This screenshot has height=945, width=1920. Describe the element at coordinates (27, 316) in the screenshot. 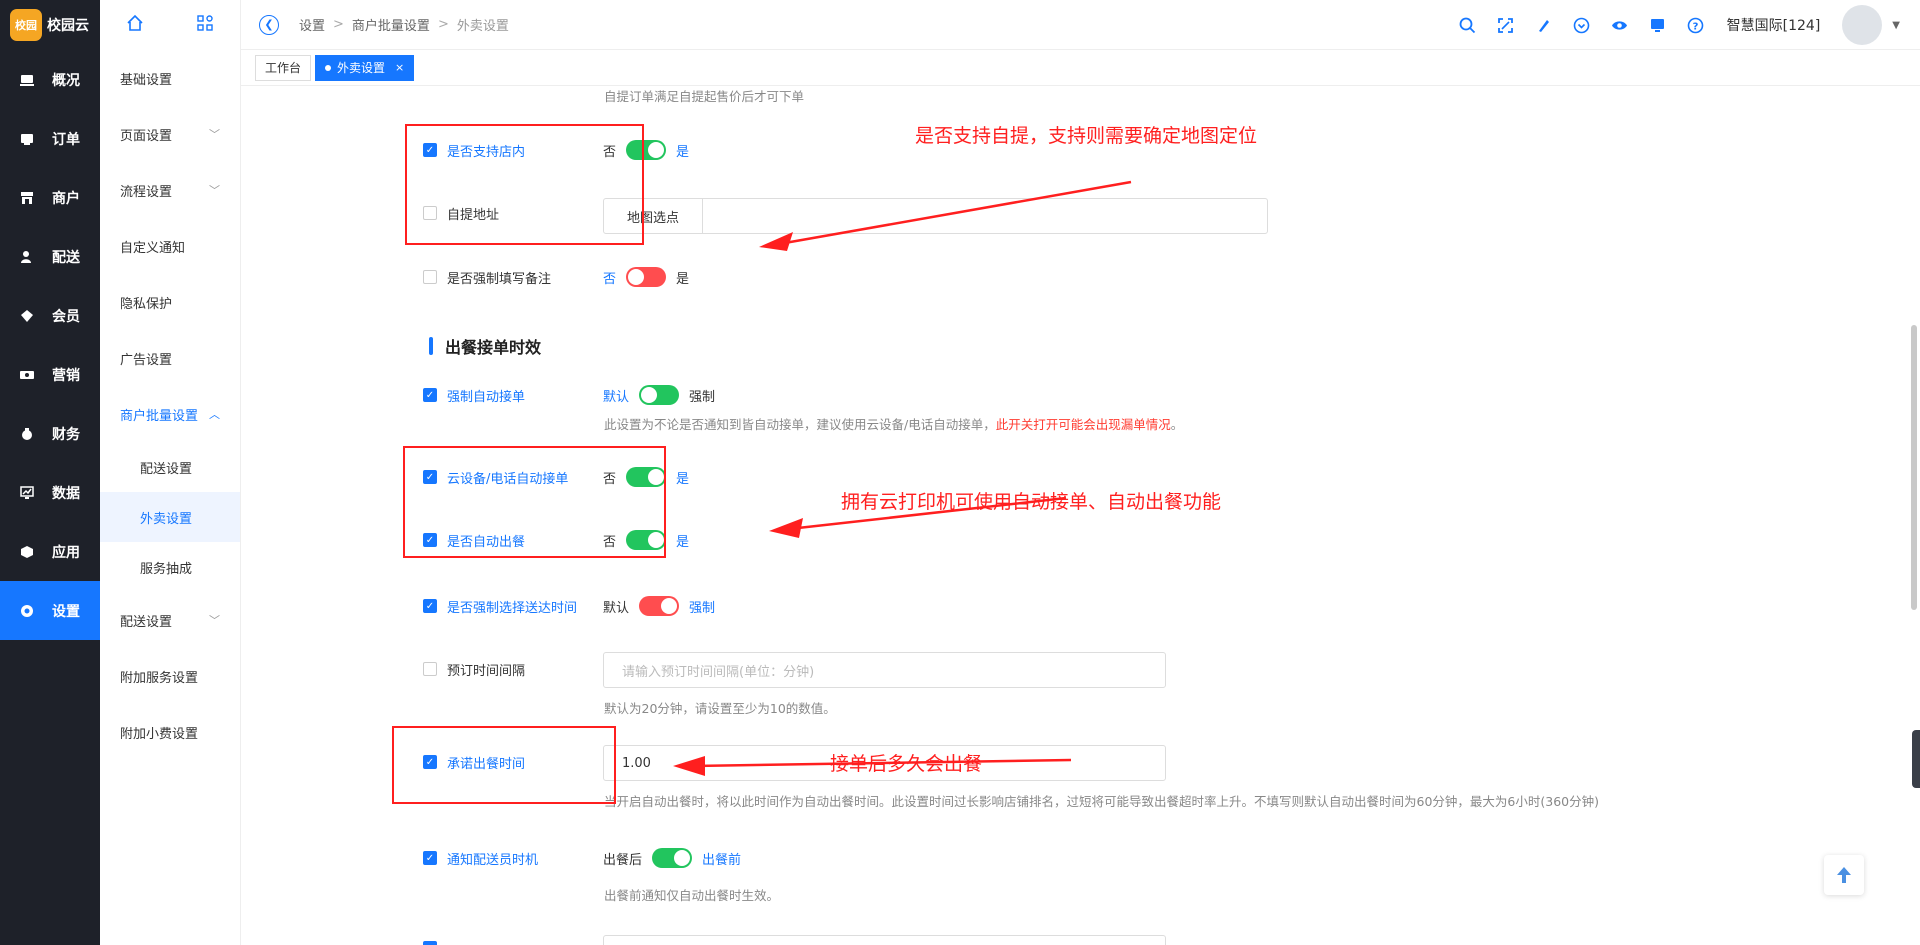

I see `member-icon` at that location.